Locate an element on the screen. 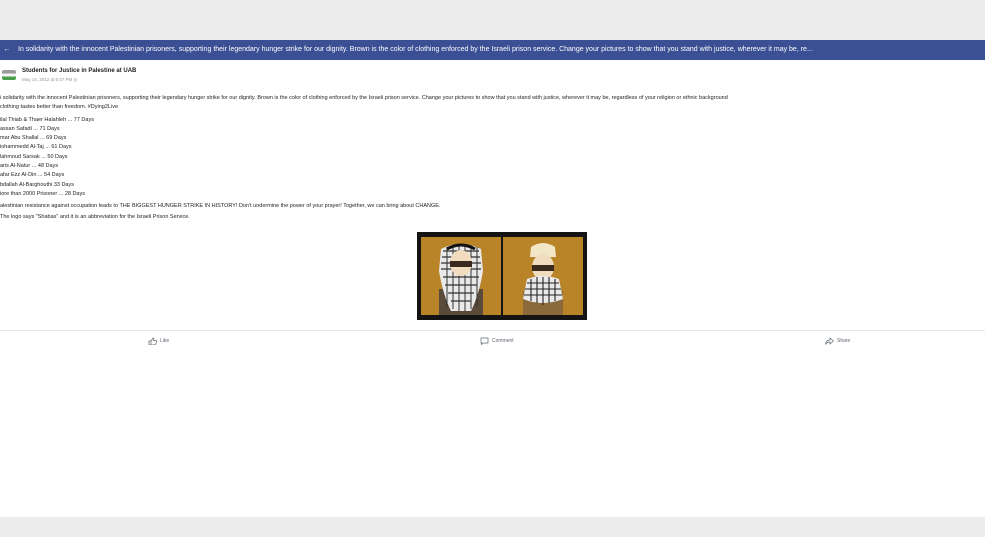 This screenshot has width=985, height=537. keffiyeh-figure-panel is located at coordinates (461, 276).